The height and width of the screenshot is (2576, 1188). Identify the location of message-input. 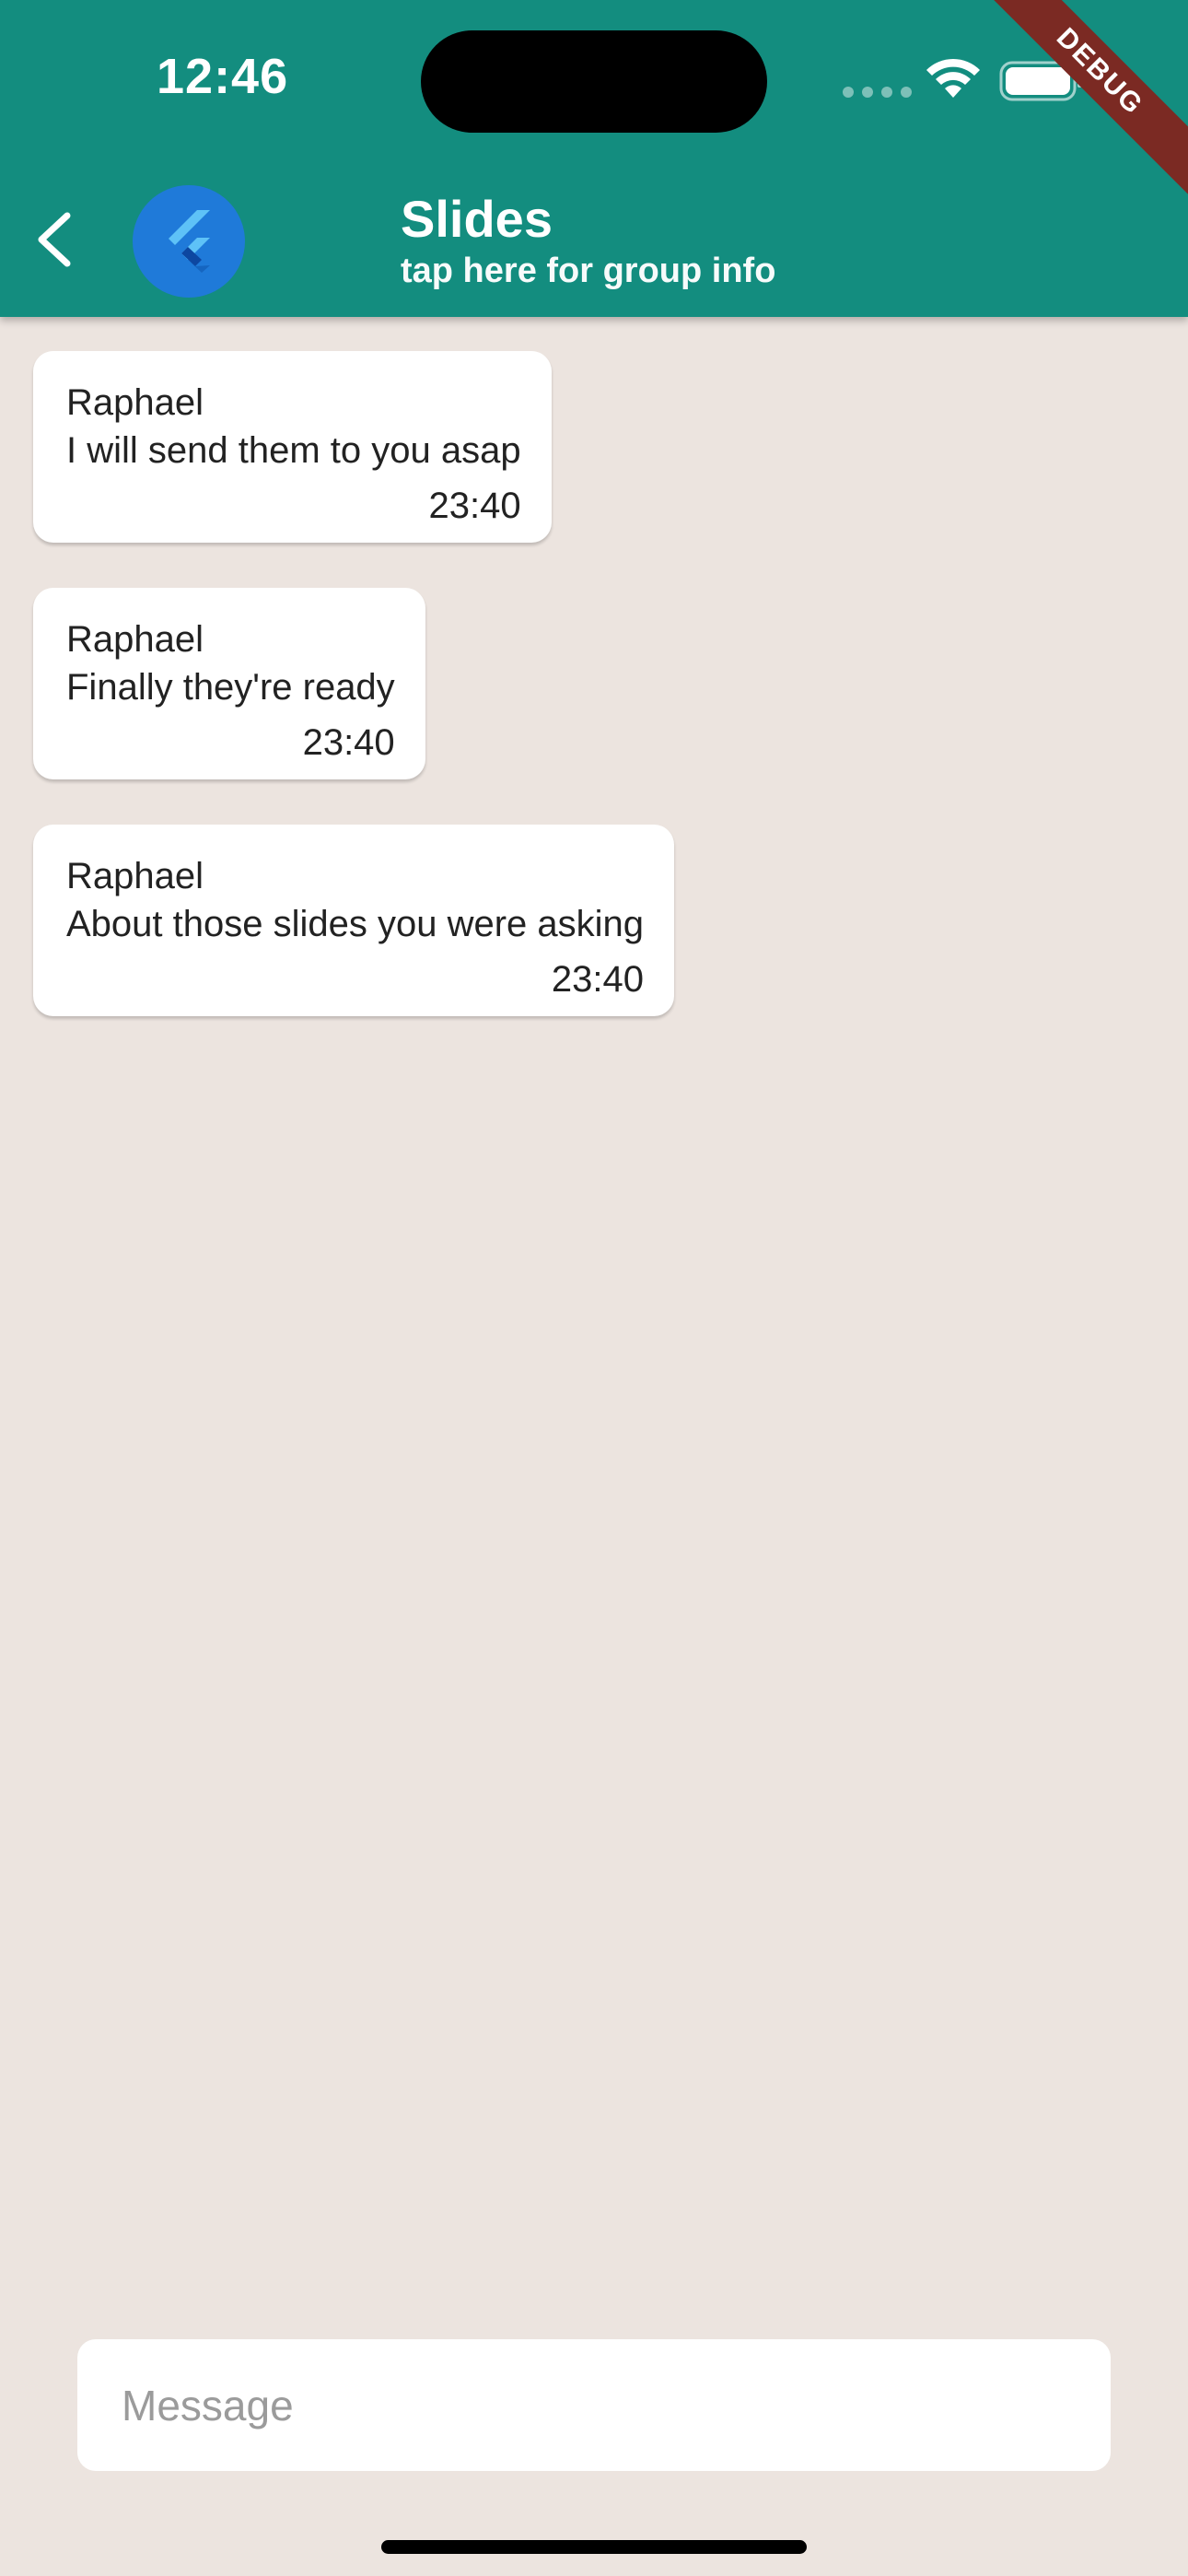
(616, 2405).